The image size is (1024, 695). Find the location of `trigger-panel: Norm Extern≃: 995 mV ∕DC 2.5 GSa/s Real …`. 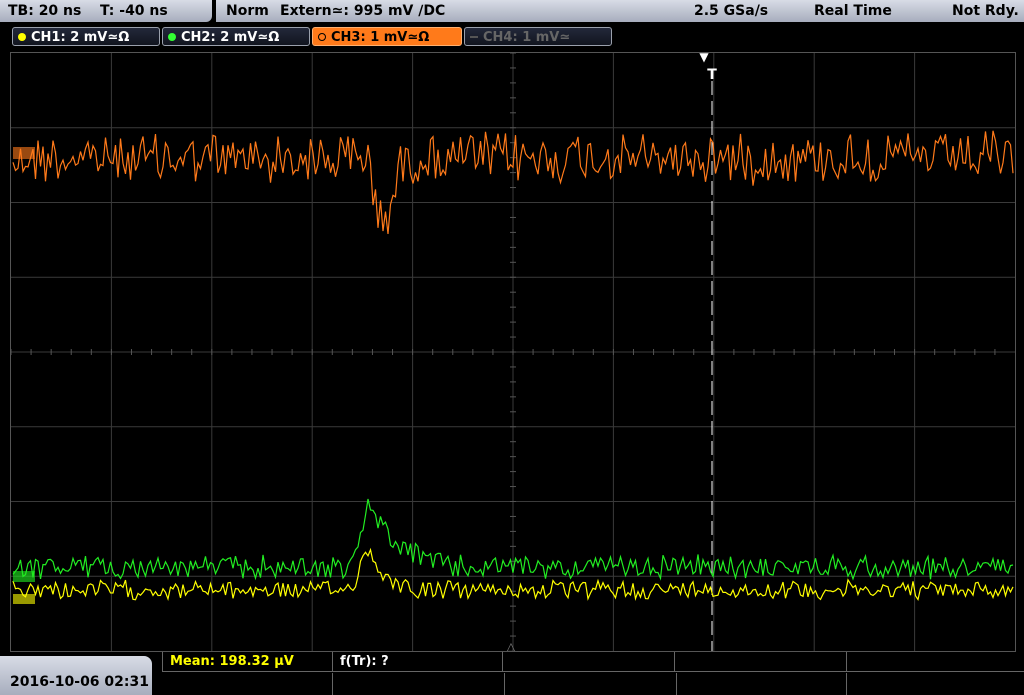

trigger-panel: Norm Extern≃: 995 mV ∕DC 2.5 GSa/s Real … is located at coordinates (620, 11).